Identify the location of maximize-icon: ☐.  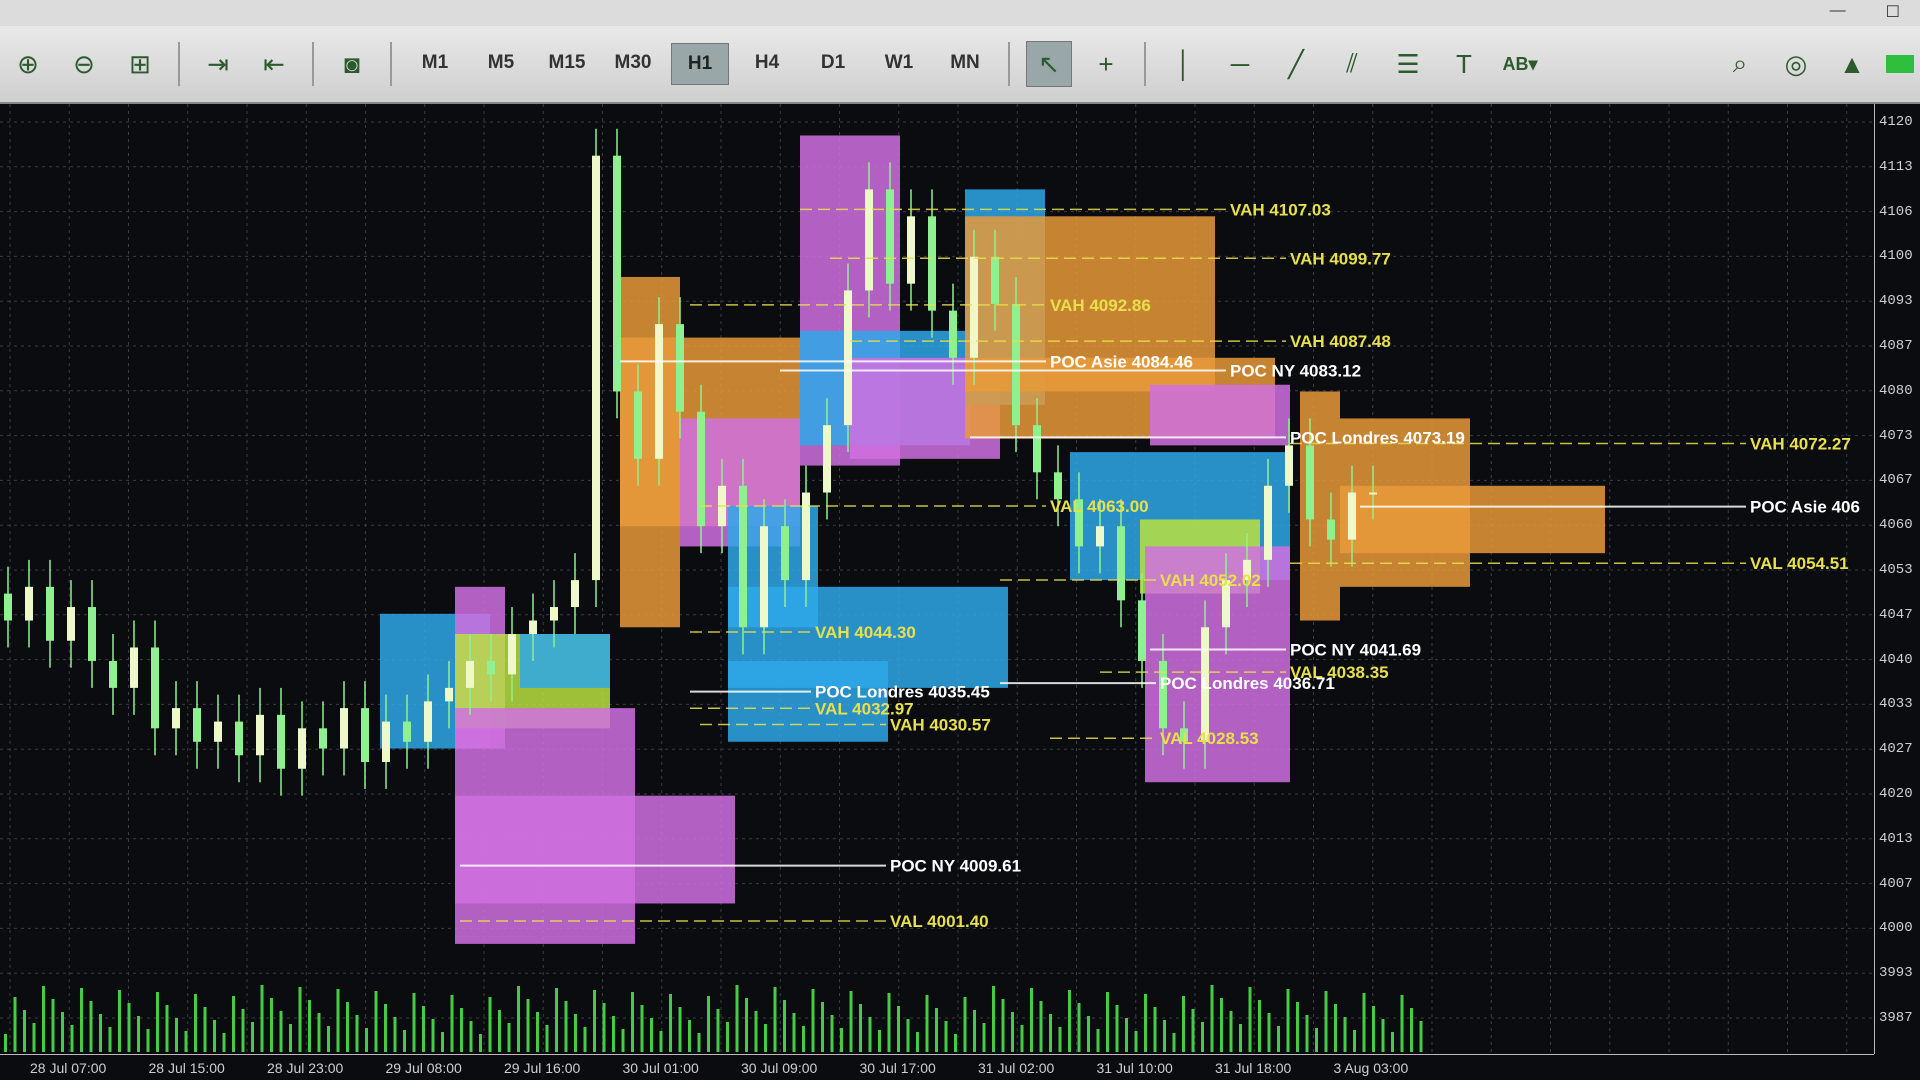
(1893, 12).